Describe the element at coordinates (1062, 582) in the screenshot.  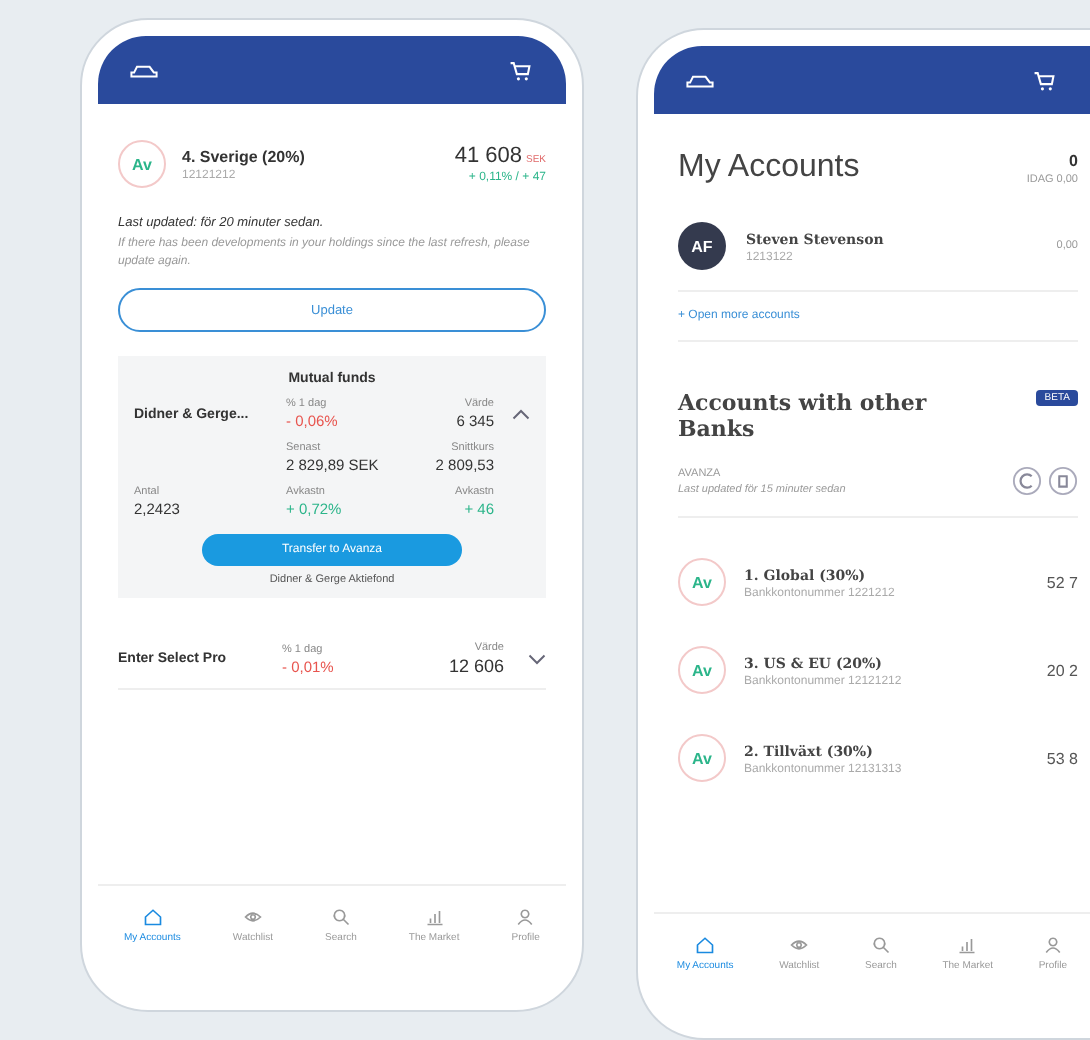
I see `account-value: 52 7` at that location.